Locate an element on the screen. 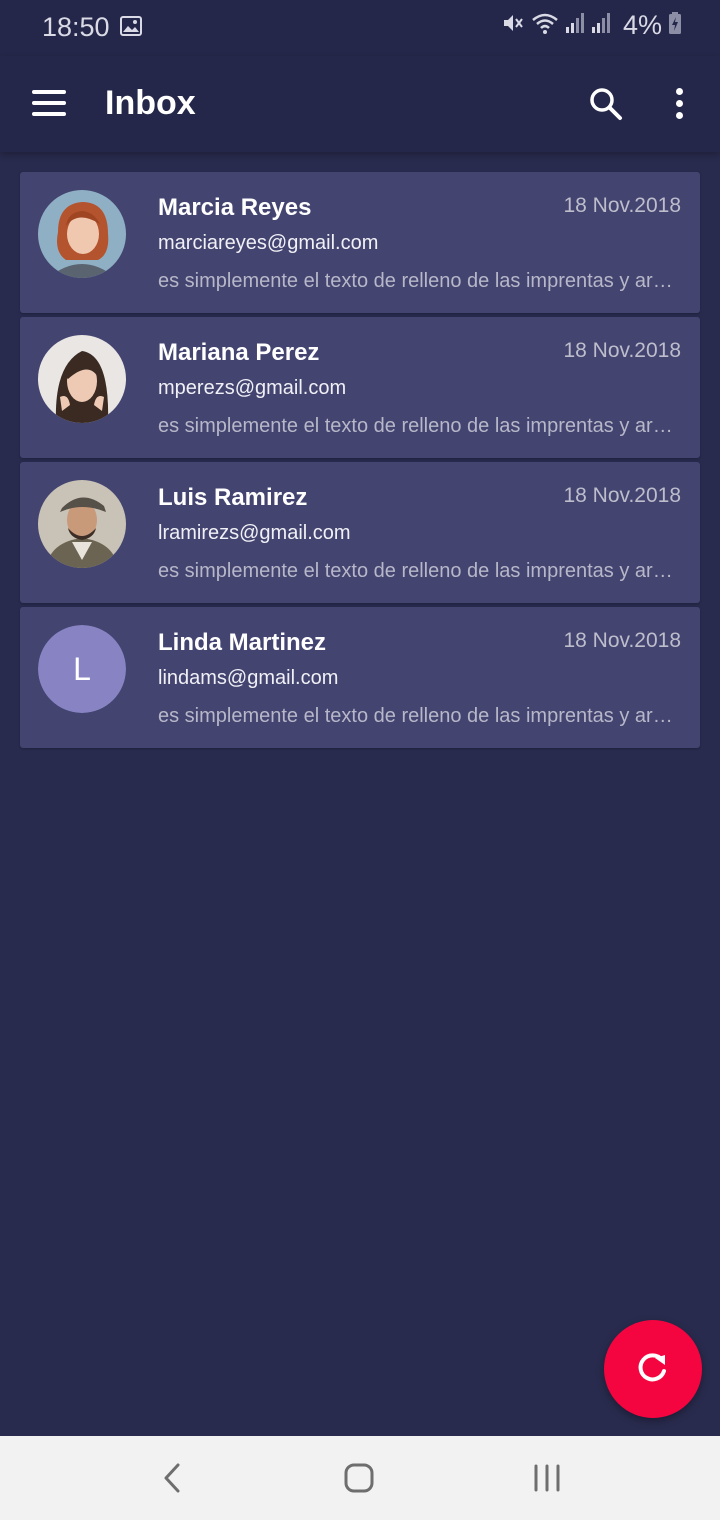 The image size is (720, 1520). page-title: Inbox is located at coordinates (150, 103).